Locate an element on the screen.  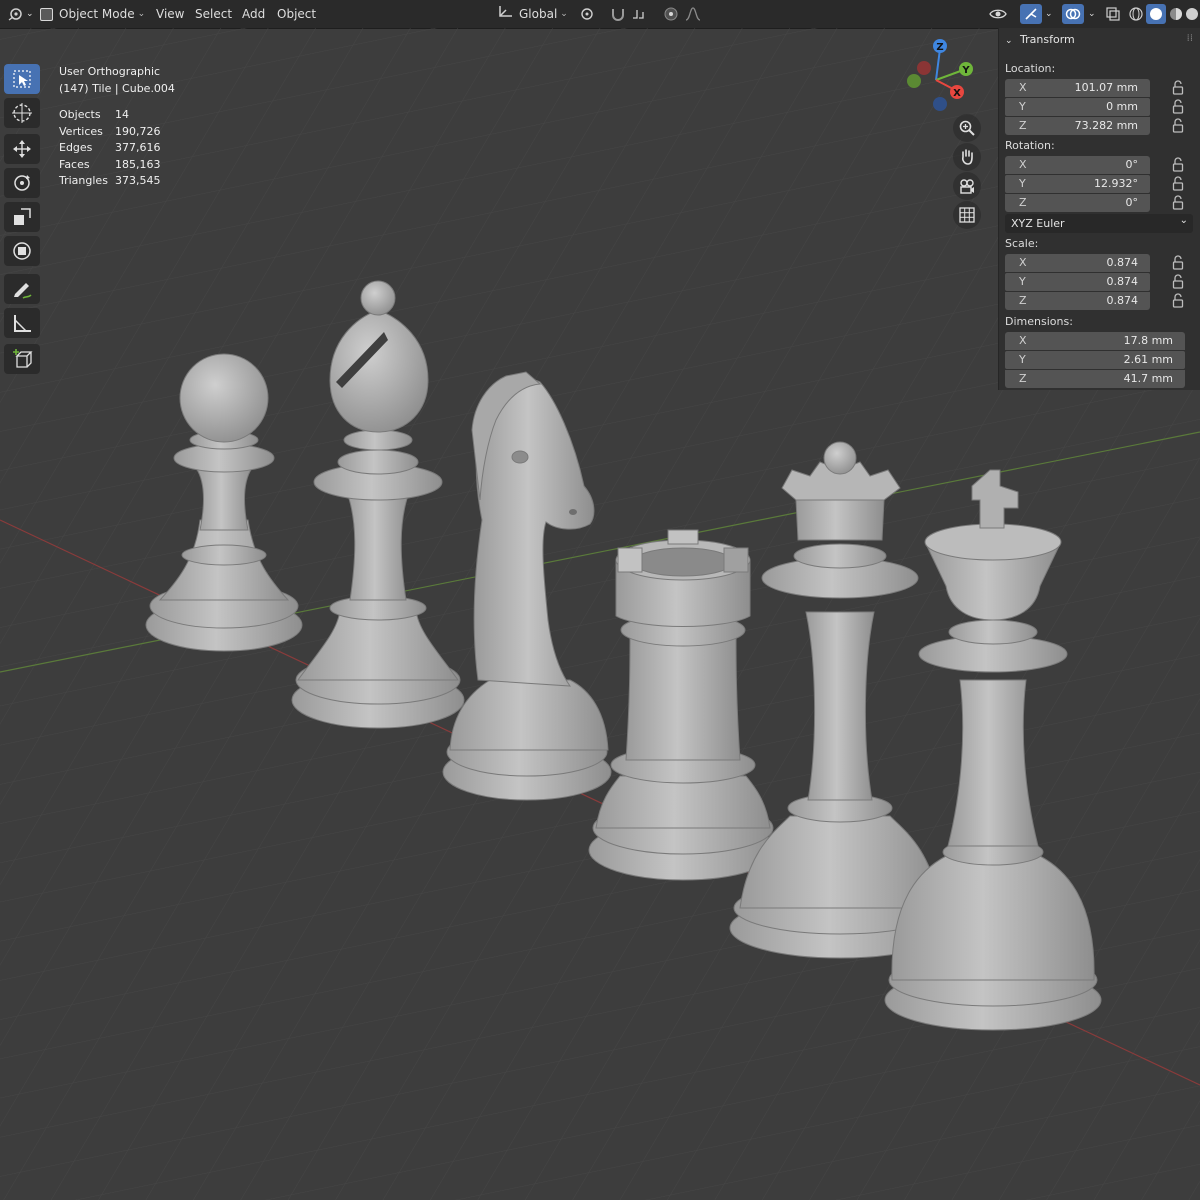
stat-row: Edges 377,616 is located at coordinates (110, 147).